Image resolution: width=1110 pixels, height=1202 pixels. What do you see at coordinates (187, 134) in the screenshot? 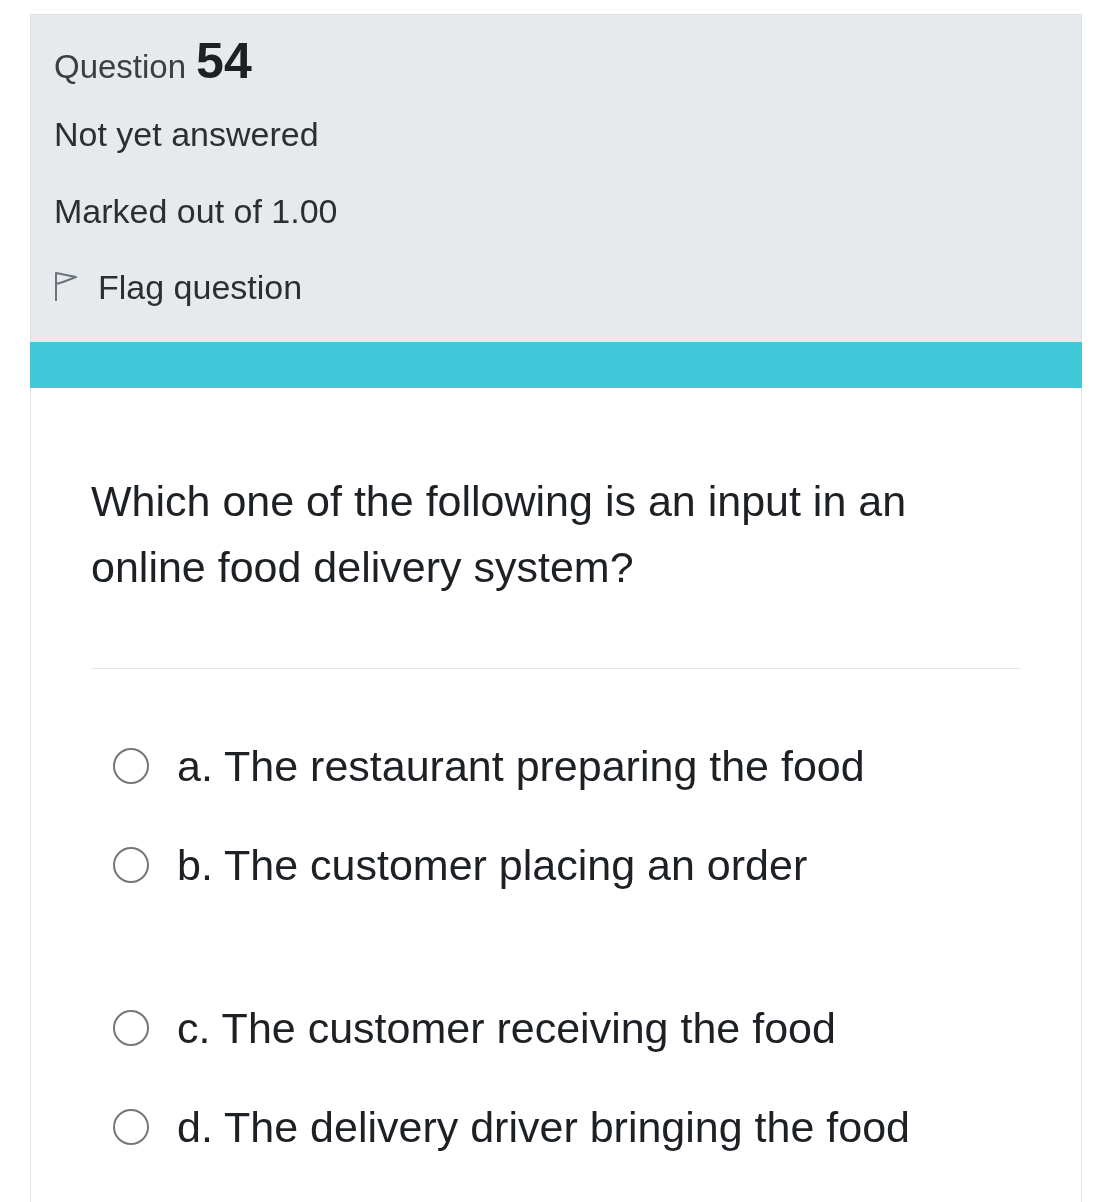
I see `answer-status: Not yet answered` at bounding box center [187, 134].